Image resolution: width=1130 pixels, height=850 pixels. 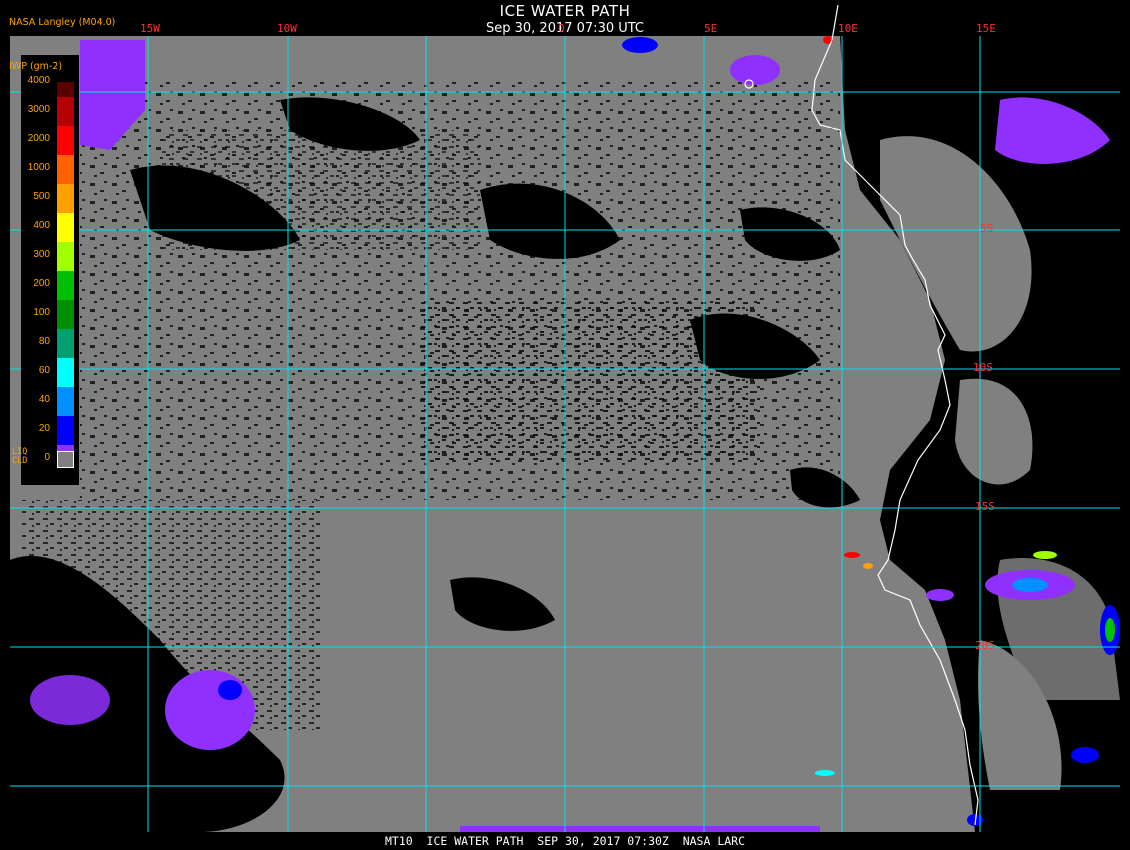 I want to click on legend-units: IWP (gm-2), so click(x=36, y=66).